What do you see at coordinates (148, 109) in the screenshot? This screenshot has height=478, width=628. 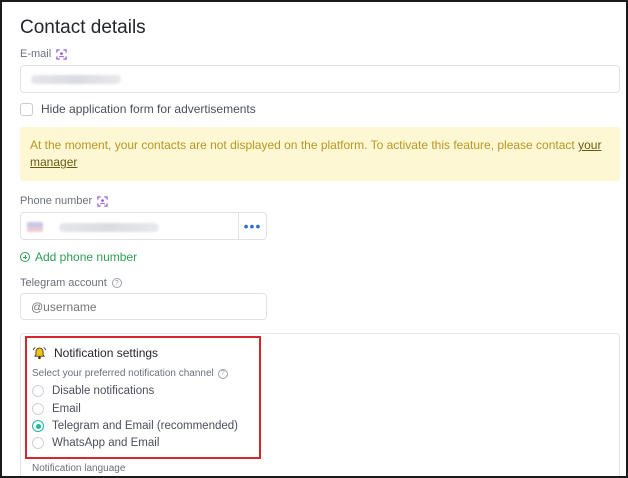 I see `hide-form-label: Hide application form for advertisements` at bounding box center [148, 109].